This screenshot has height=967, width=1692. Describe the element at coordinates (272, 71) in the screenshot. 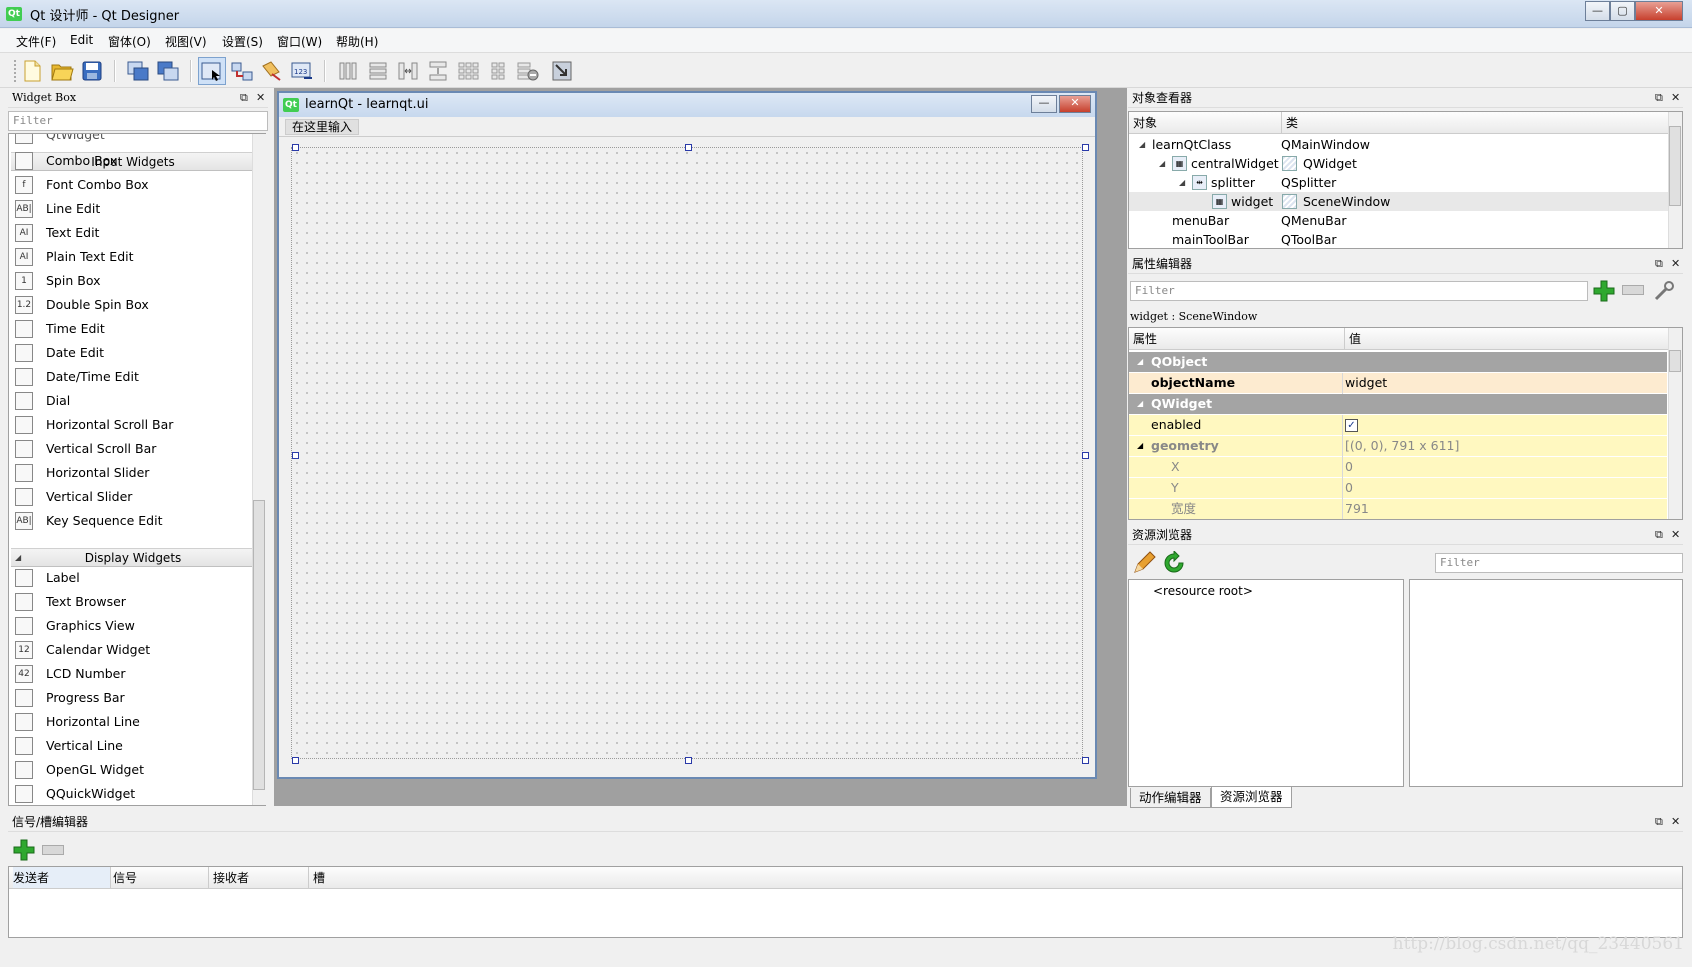

I see `edit-buddies-icon` at that location.